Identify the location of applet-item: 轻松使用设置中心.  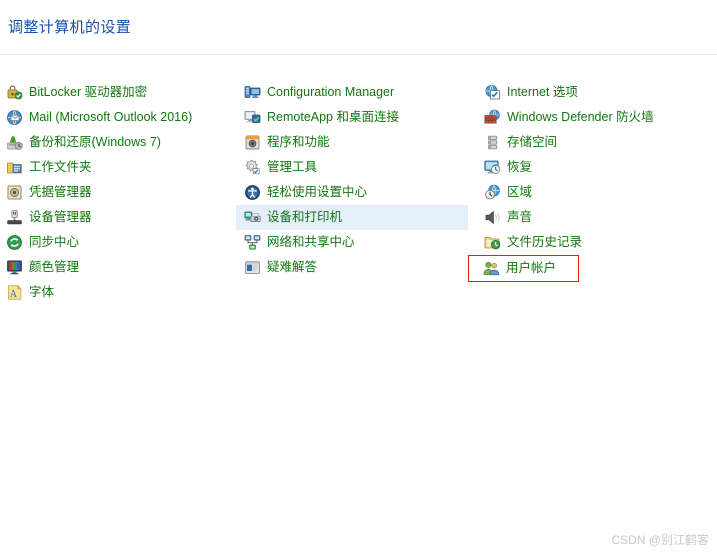
(357, 192).